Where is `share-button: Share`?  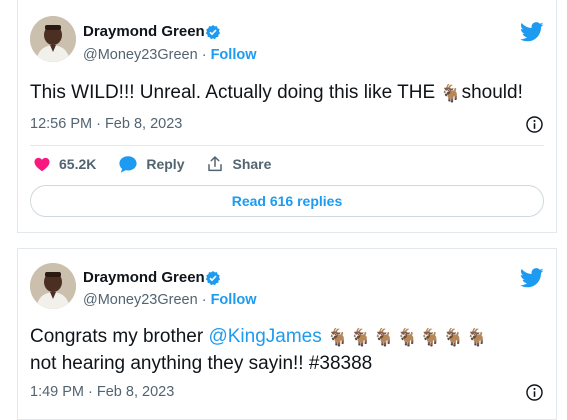
share-button: Share is located at coordinates (238, 164).